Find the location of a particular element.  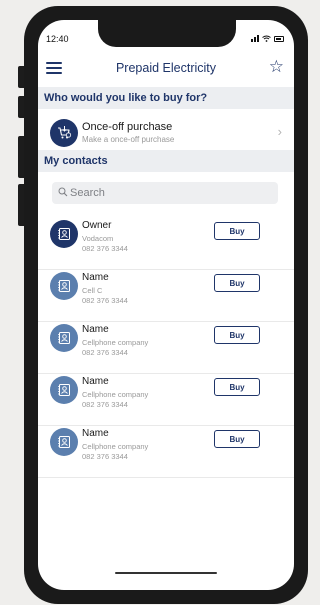

status-icons is located at coordinates (267, 38).